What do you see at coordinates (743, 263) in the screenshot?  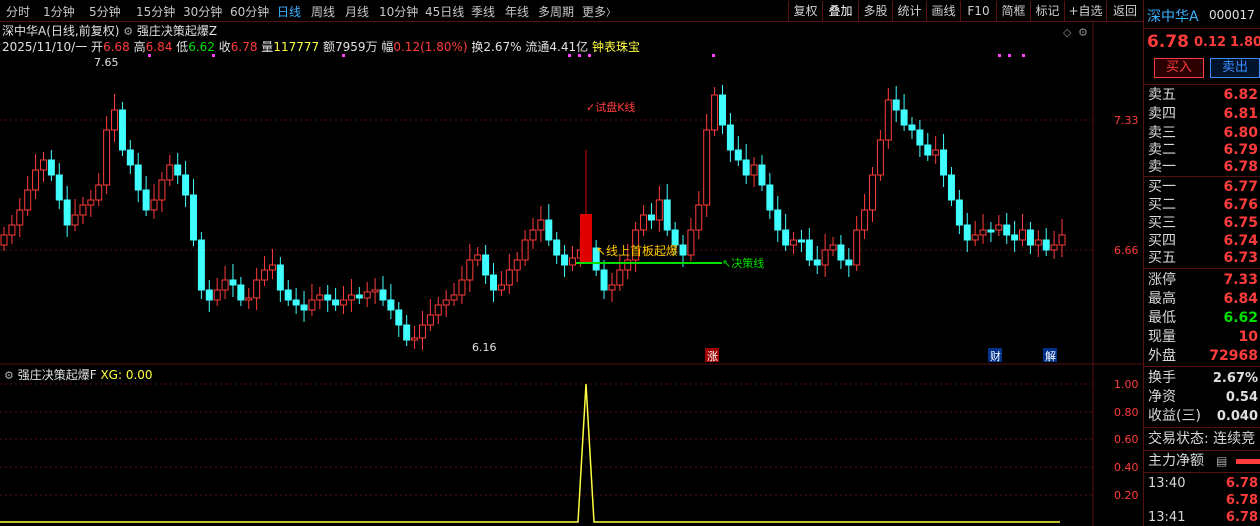 I see `decision-line-label: ↖决策线` at bounding box center [743, 263].